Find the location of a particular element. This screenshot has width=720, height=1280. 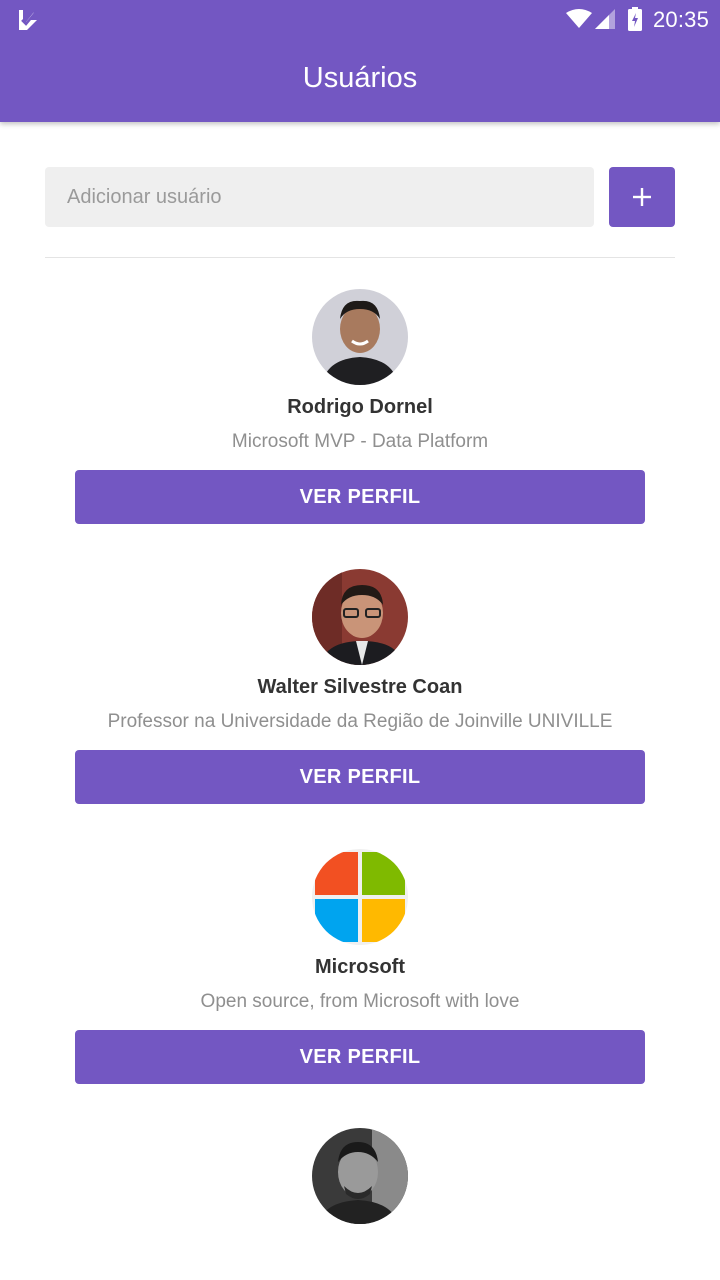

status-bar: 20:35 is located at coordinates (360, 20).